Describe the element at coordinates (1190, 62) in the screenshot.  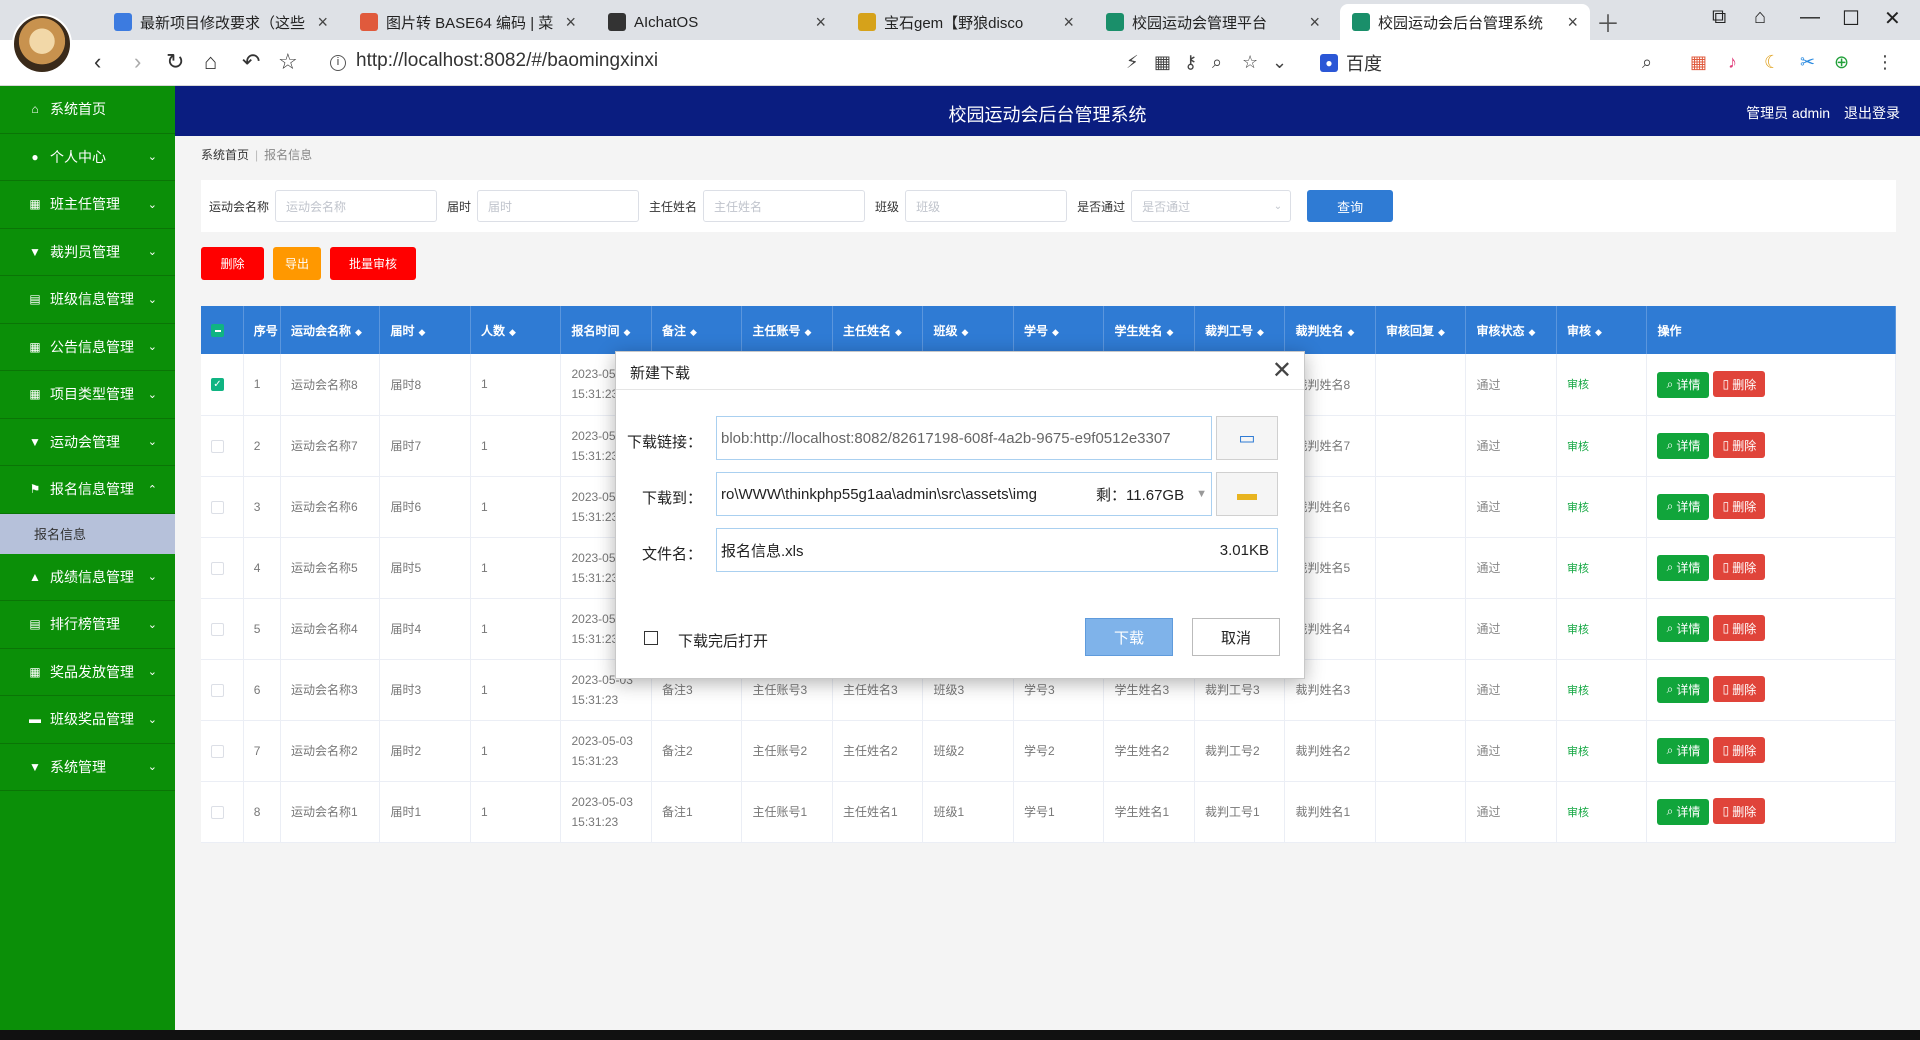
I see `key-icon: ⚷` at that location.